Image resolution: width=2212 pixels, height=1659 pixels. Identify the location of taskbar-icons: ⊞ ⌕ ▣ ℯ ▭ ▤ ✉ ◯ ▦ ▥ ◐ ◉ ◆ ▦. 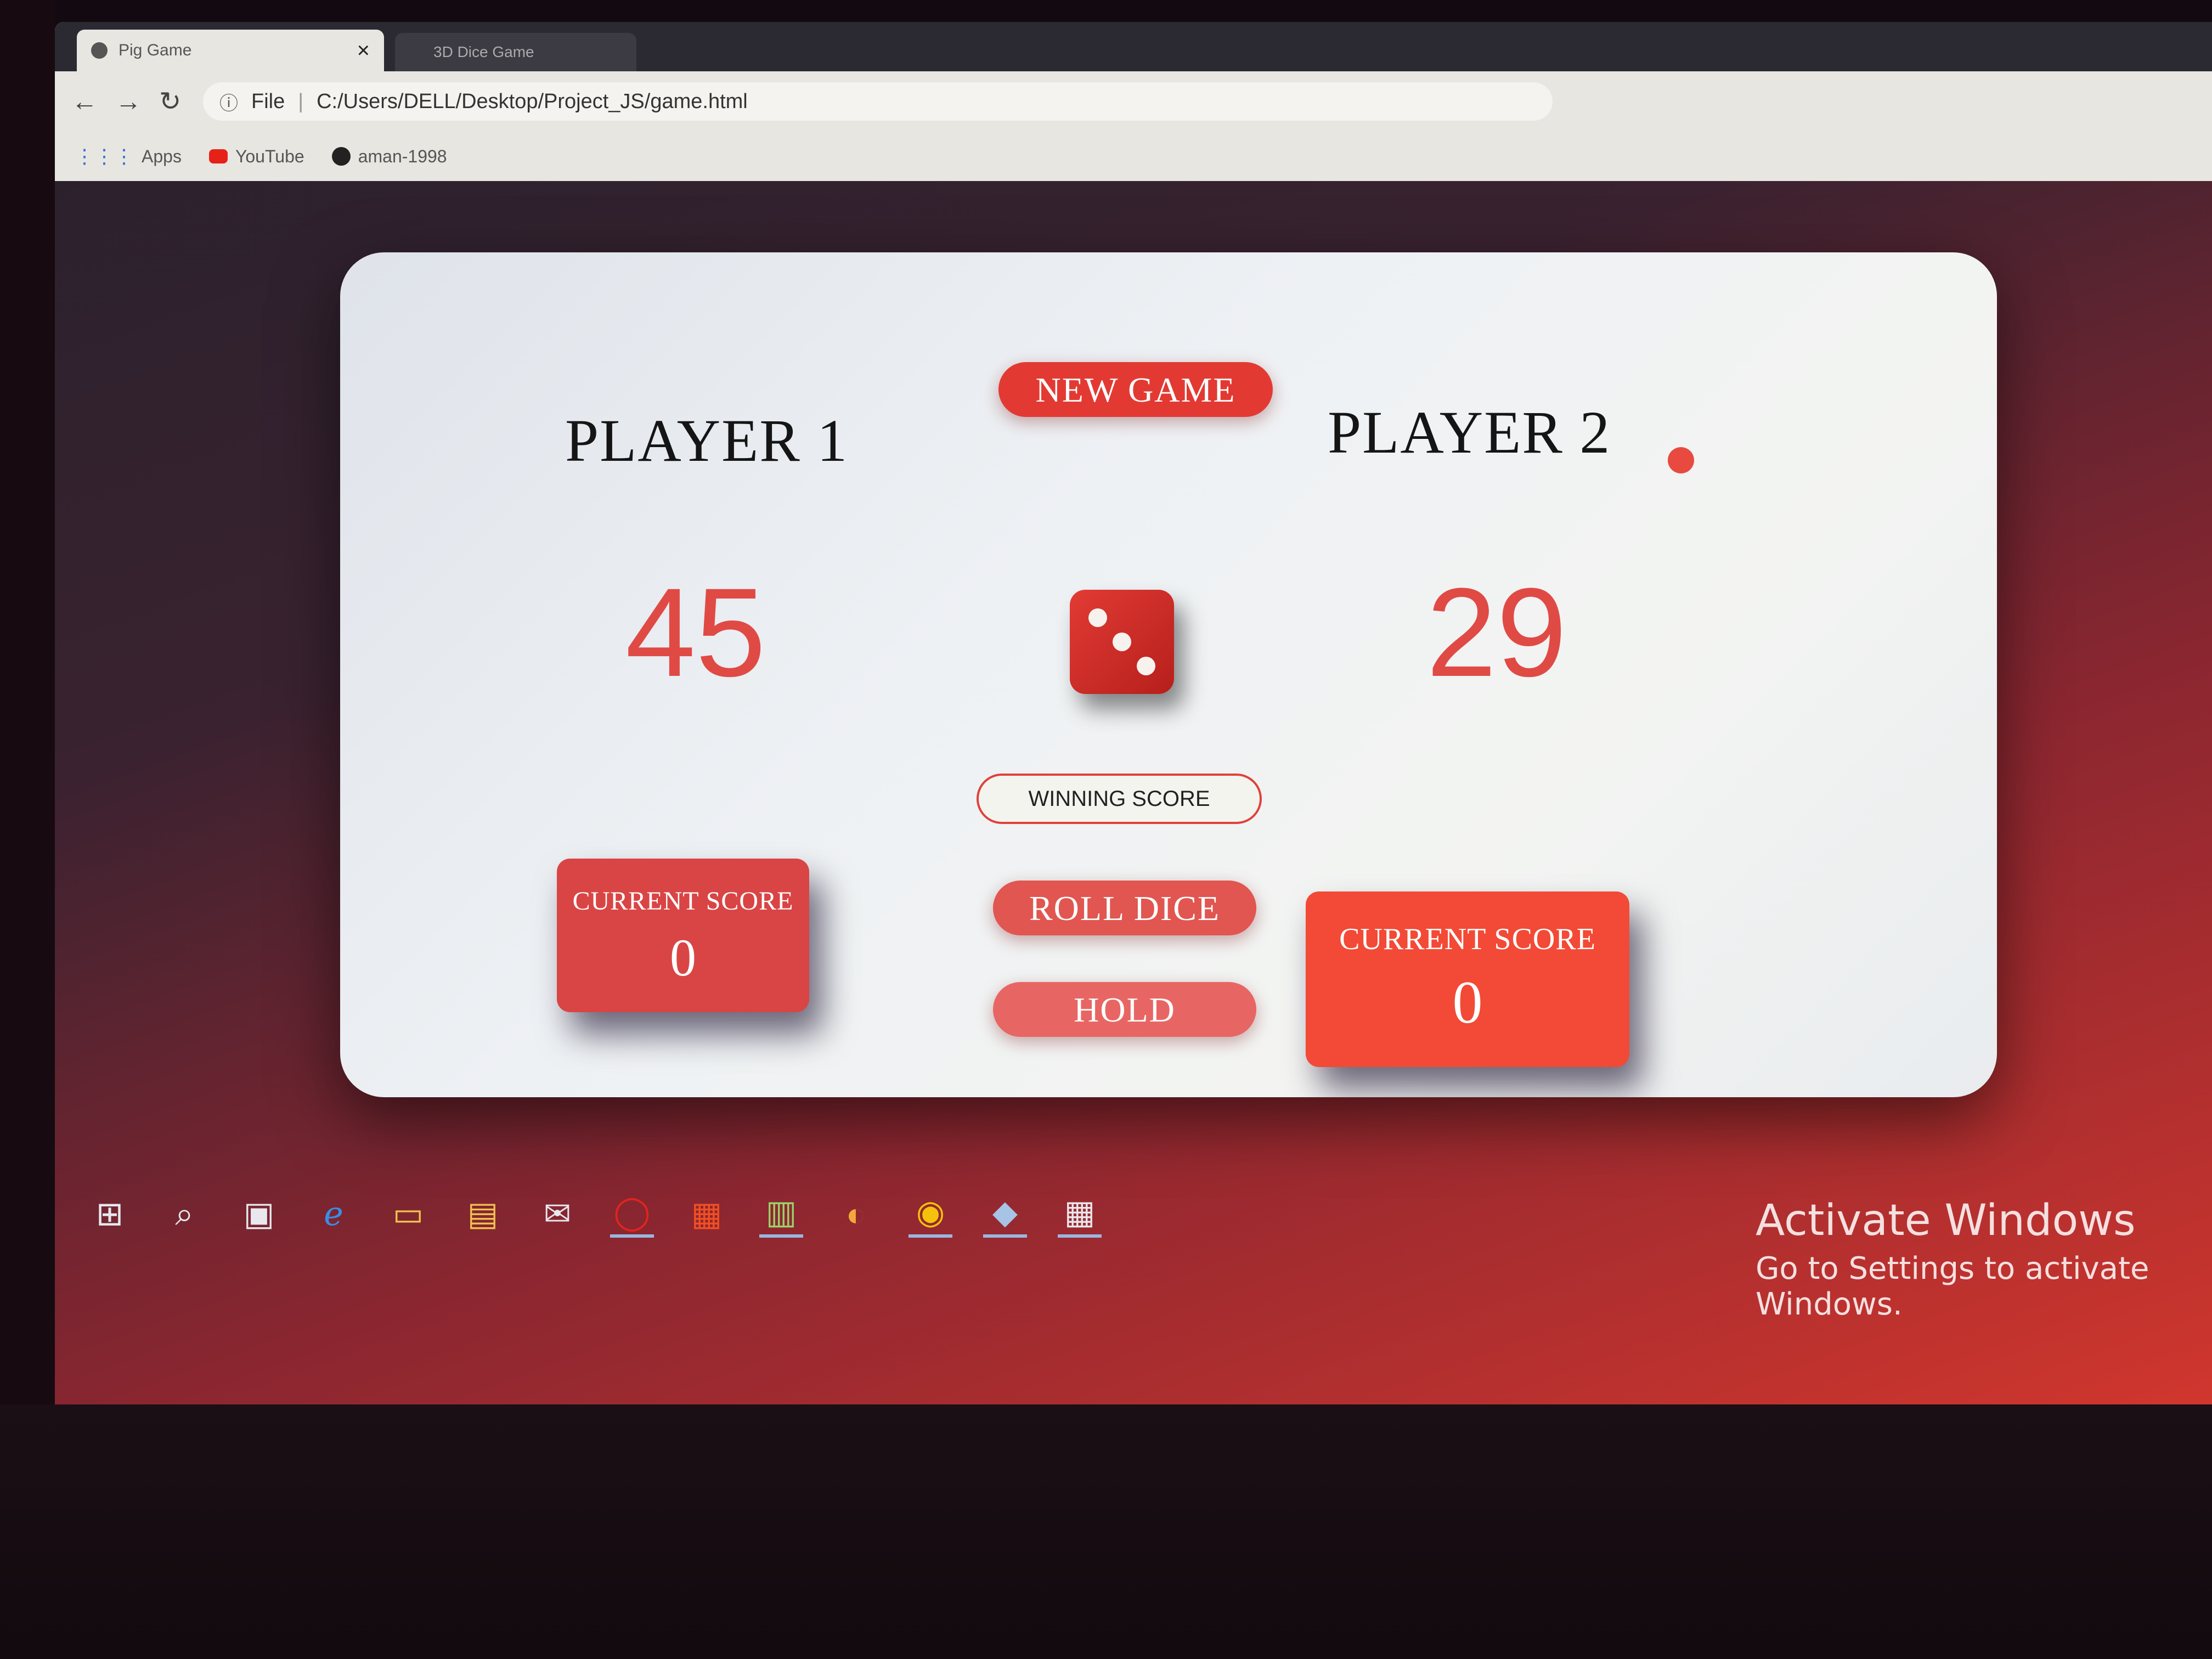
(579, 1214).